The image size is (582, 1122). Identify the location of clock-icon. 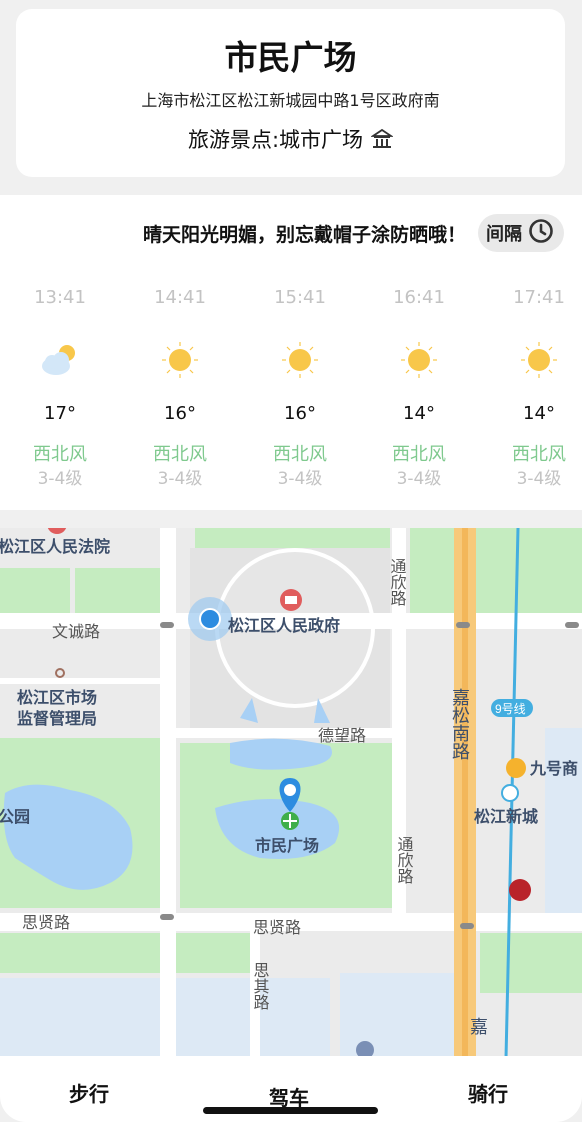
(541, 233).